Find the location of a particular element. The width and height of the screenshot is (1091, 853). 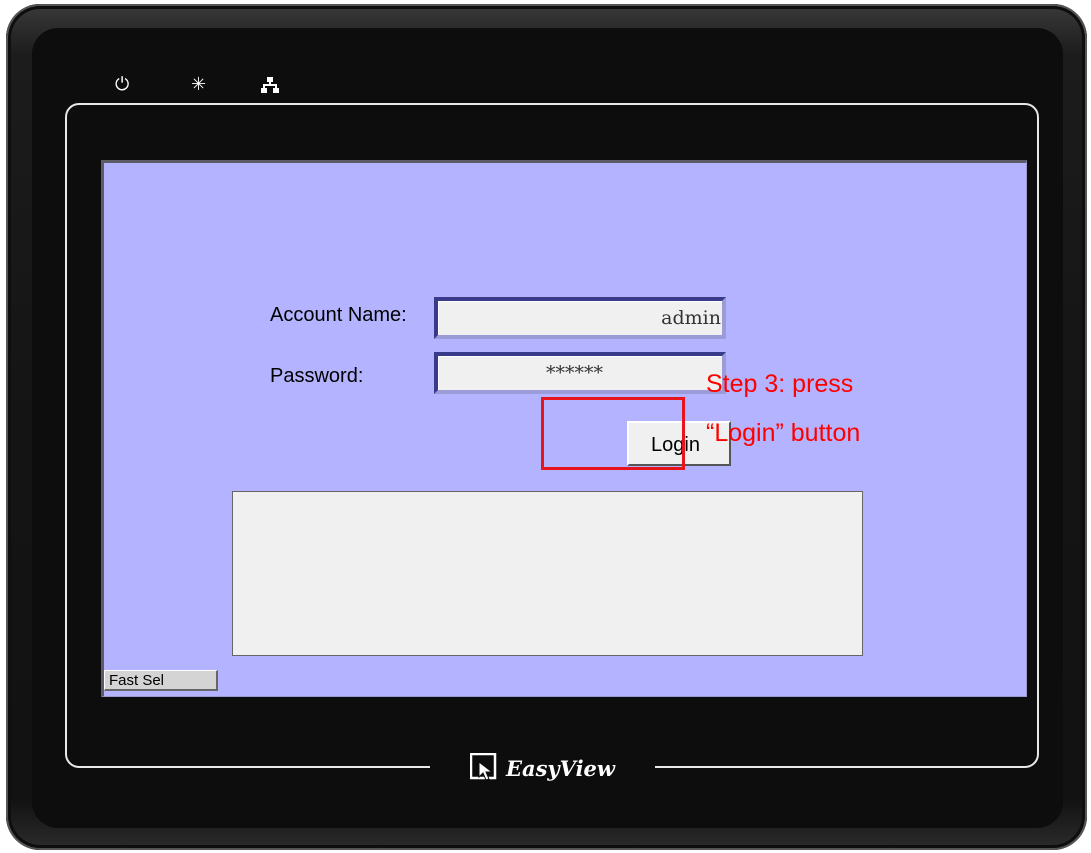

password-value: ****** is located at coordinates (574, 373).